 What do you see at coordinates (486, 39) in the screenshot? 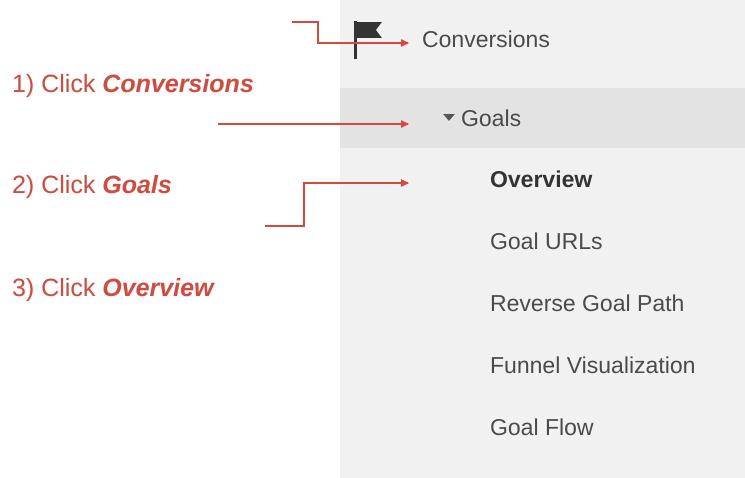
I see `nav-section: Conversions` at bounding box center [486, 39].